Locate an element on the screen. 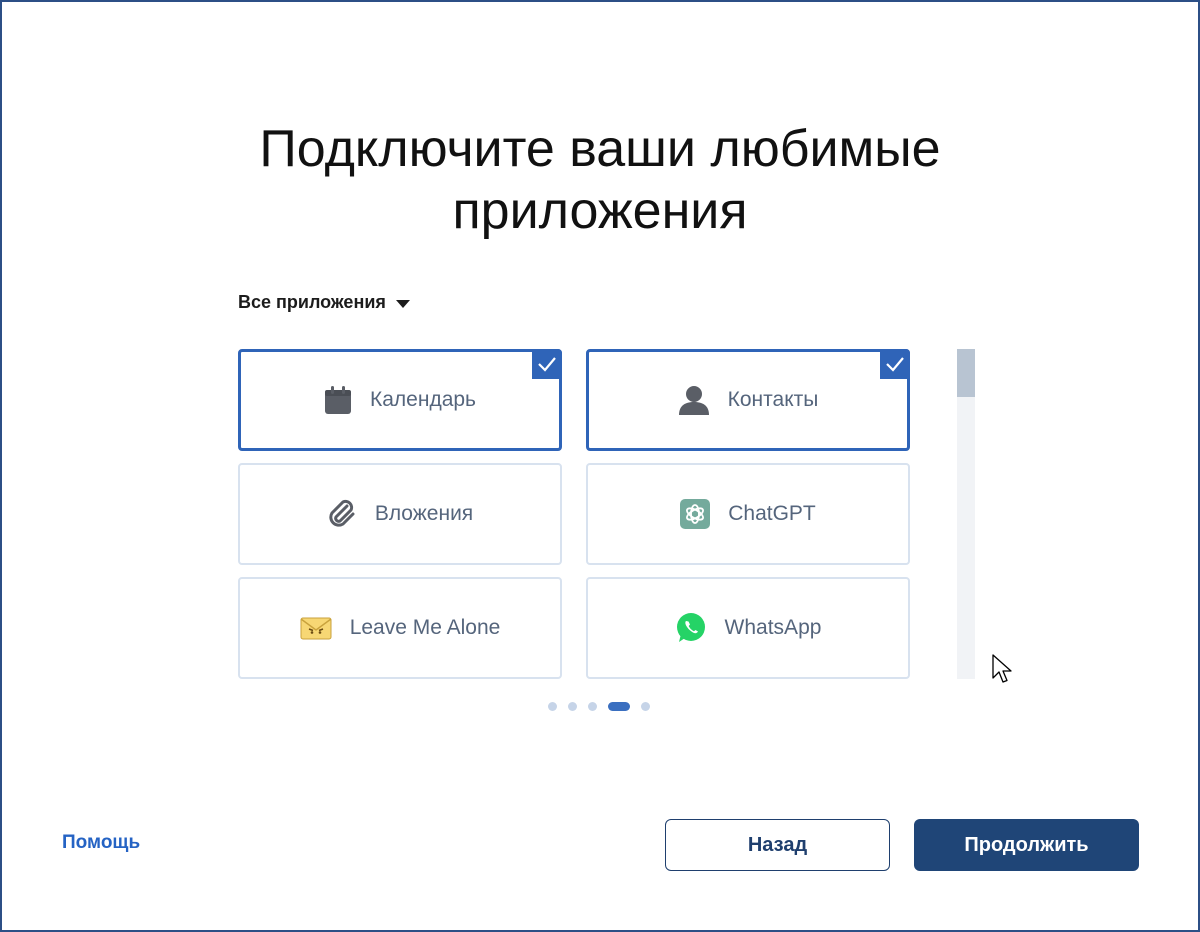 This screenshot has height=932, width=1200. help-link: Помощь is located at coordinates (101, 843).